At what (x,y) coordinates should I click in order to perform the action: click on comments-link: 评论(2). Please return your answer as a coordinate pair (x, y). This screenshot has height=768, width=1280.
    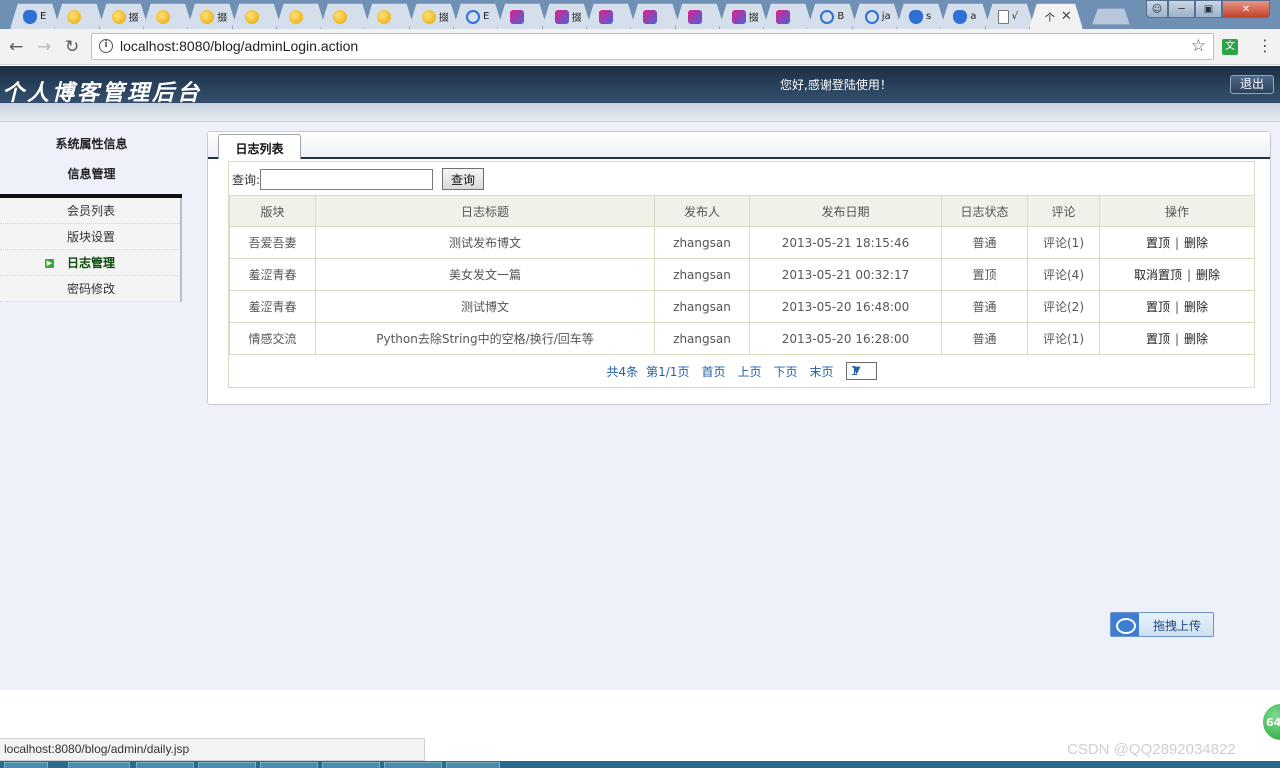
    Looking at the image, I should click on (1063, 306).